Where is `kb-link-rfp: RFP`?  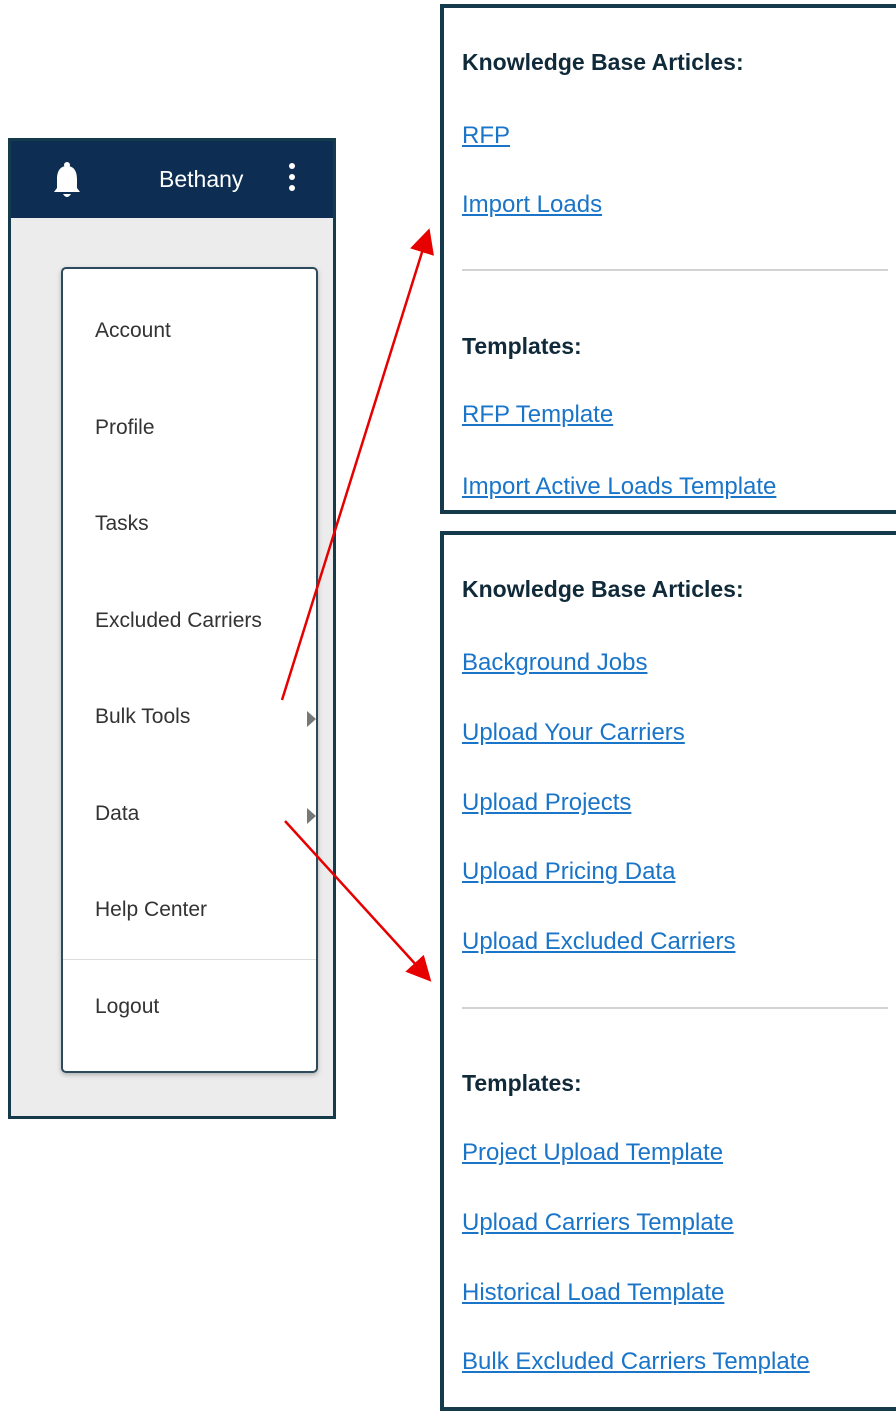 kb-link-rfp: RFP is located at coordinates (486, 136).